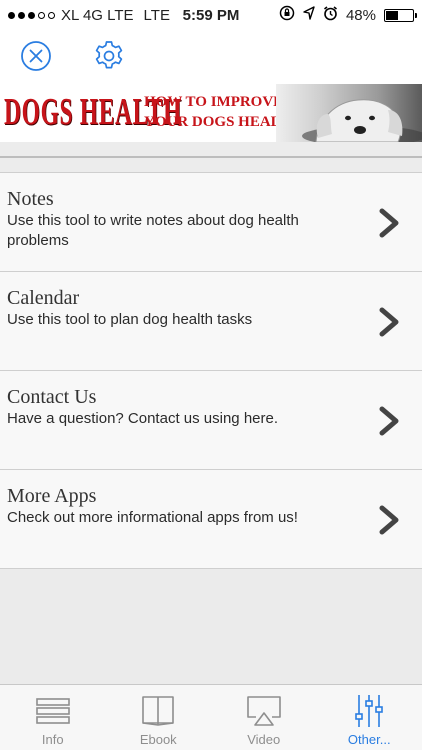  Describe the element at coordinates (156, 15) in the screenshot. I see `network-label: LTE` at that location.